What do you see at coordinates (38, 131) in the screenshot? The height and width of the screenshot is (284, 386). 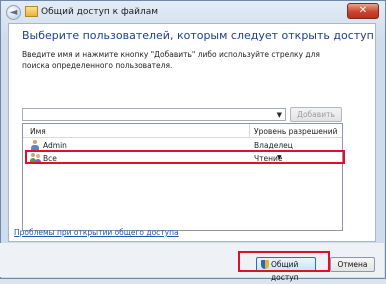 I see `column-header-name: Имя` at bounding box center [38, 131].